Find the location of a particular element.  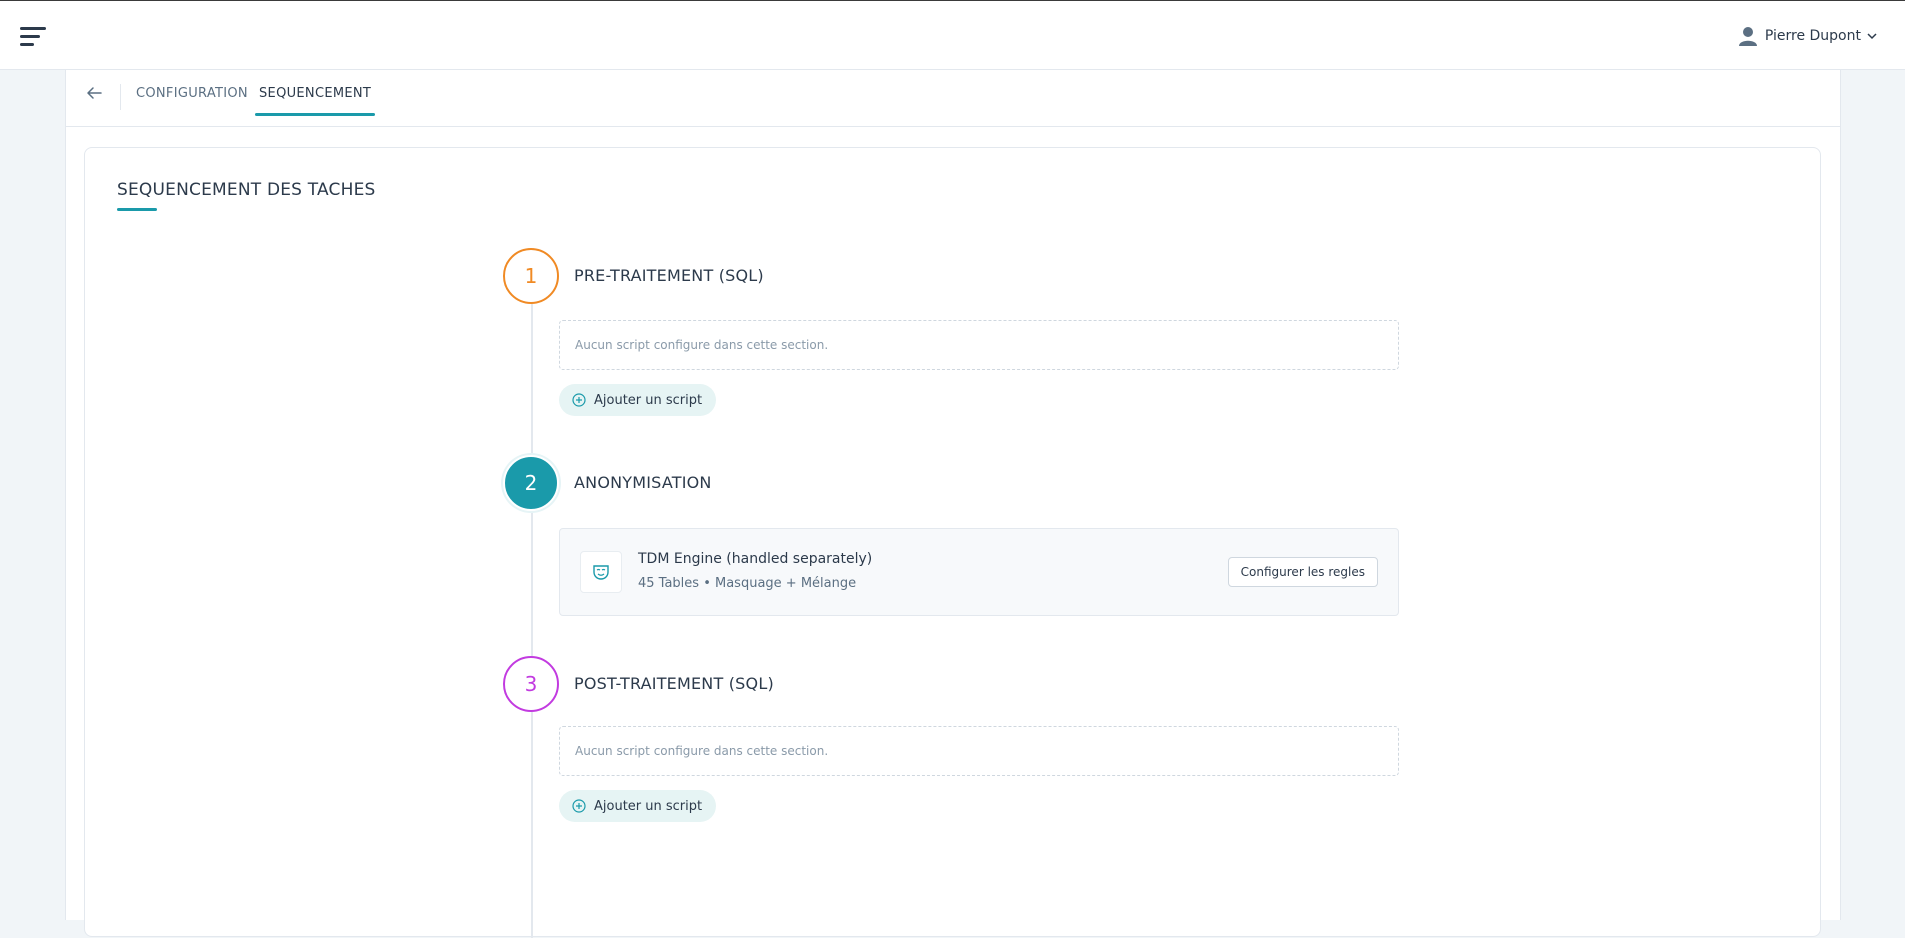

top-bar: Pierre Dupont is located at coordinates (952, 35).